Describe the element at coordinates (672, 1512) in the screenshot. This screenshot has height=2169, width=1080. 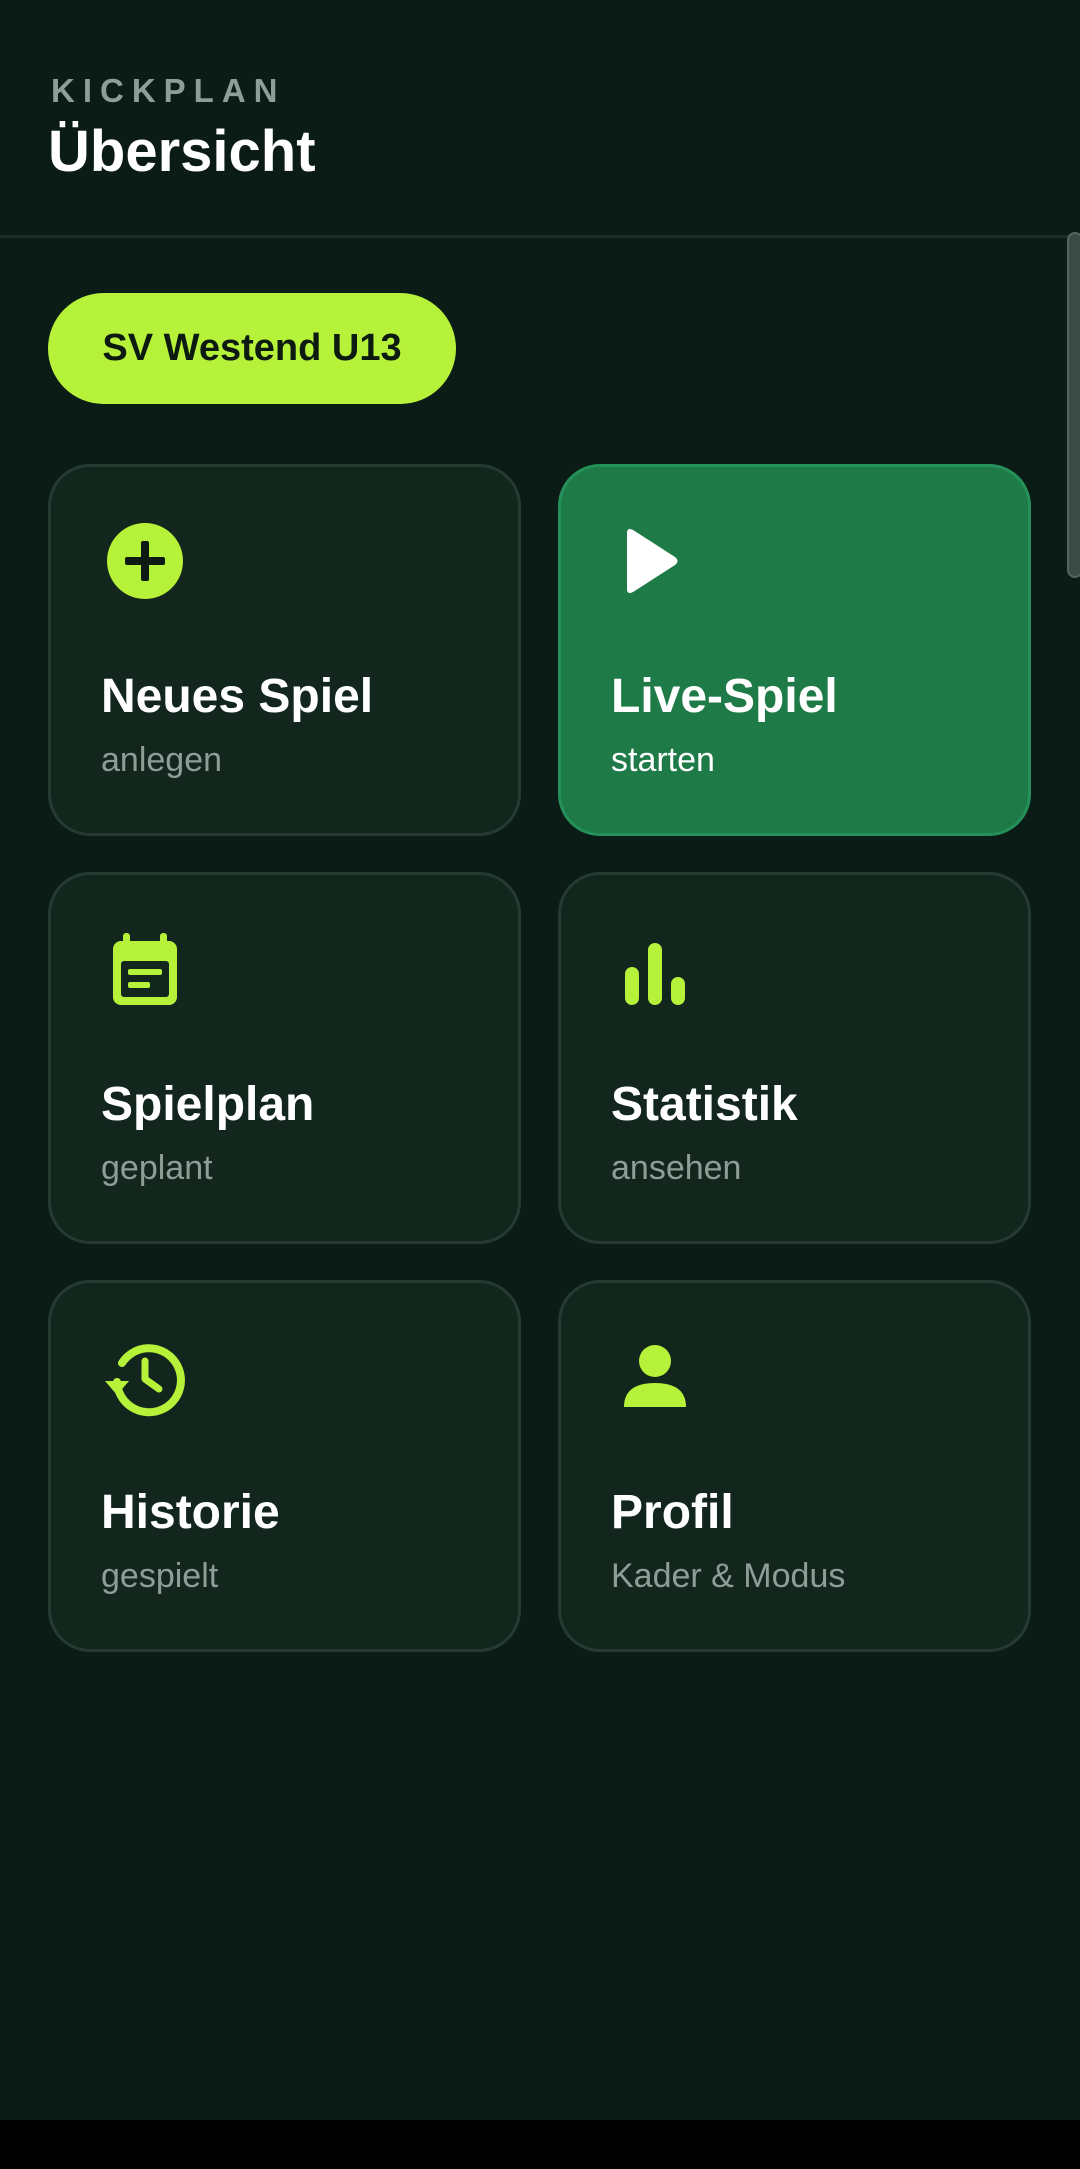
I see `card-title: Profil` at that location.